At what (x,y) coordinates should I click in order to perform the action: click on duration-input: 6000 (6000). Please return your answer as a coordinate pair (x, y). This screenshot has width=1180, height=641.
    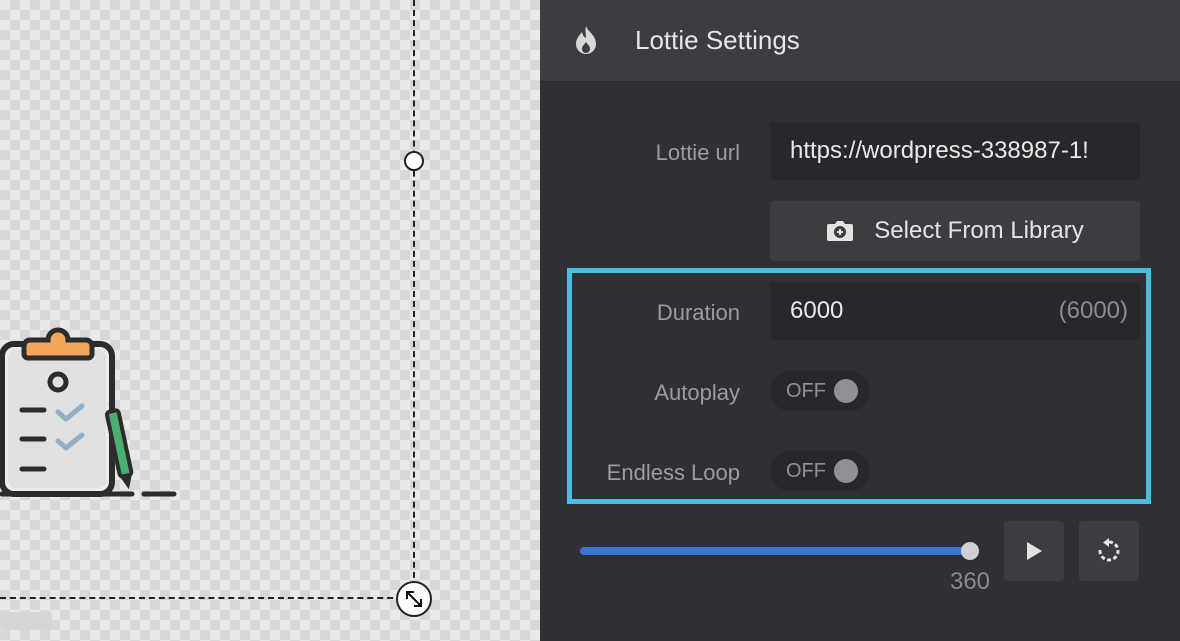
    Looking at the image, I should click on (955, 311).